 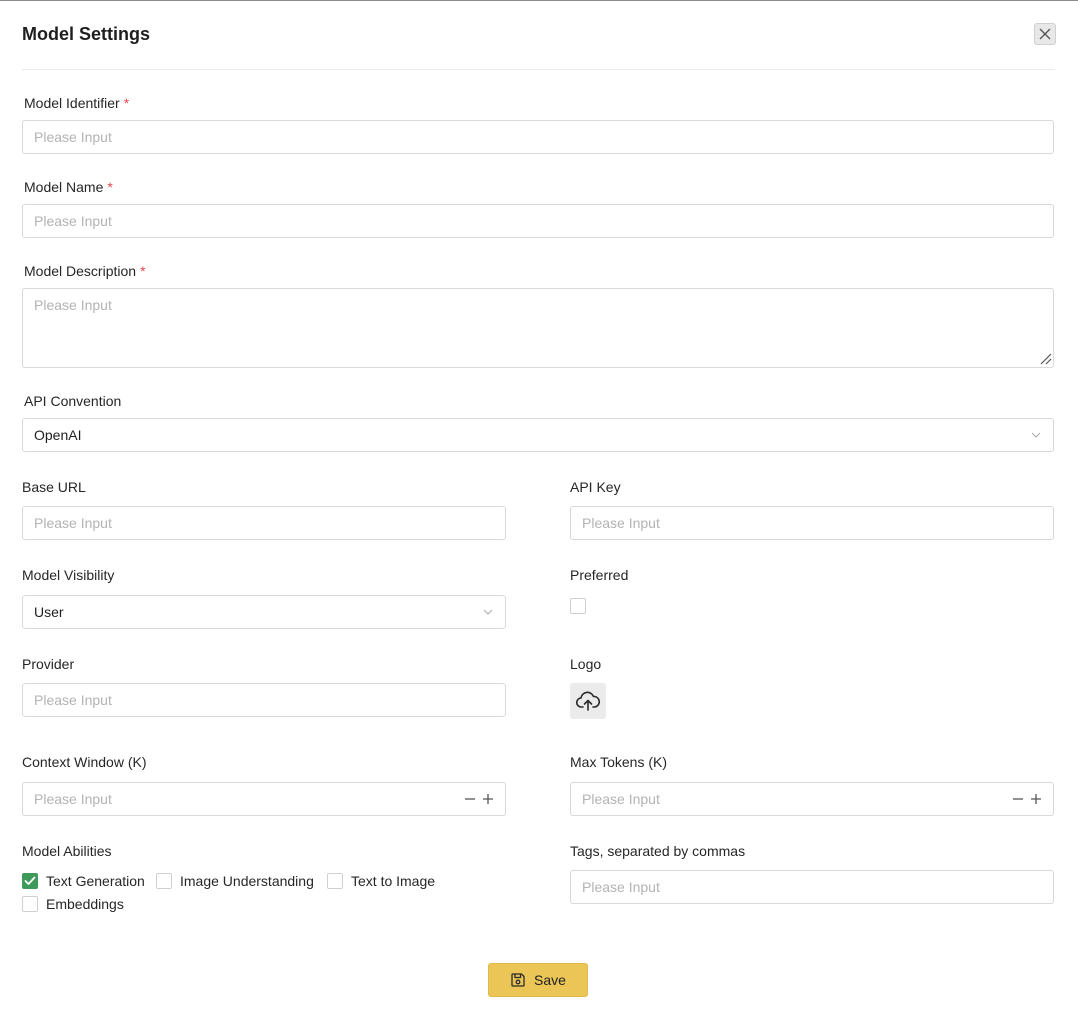 I want to click on api-key-label: API Key, so click(x=595, y=487).